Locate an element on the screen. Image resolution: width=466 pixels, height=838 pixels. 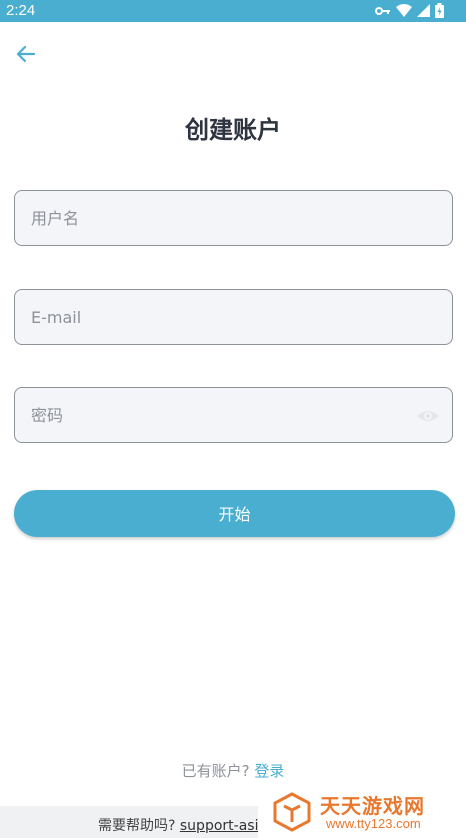
login-link: 登录 is located at coordinates (269, 771).